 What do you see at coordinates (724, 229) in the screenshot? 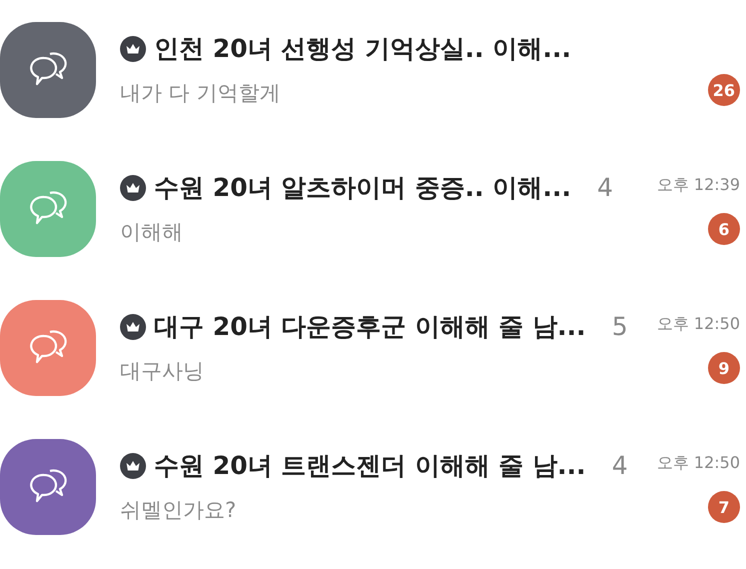
I see `unread-count-badge: 6` at bounding box center [724, 229].